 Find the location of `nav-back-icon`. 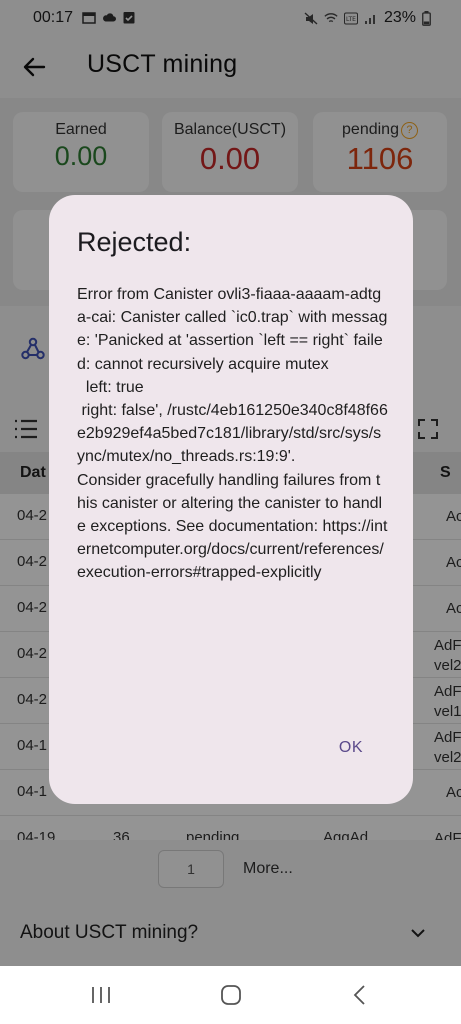

nav-back-icon is located at coordinates (360, 995).